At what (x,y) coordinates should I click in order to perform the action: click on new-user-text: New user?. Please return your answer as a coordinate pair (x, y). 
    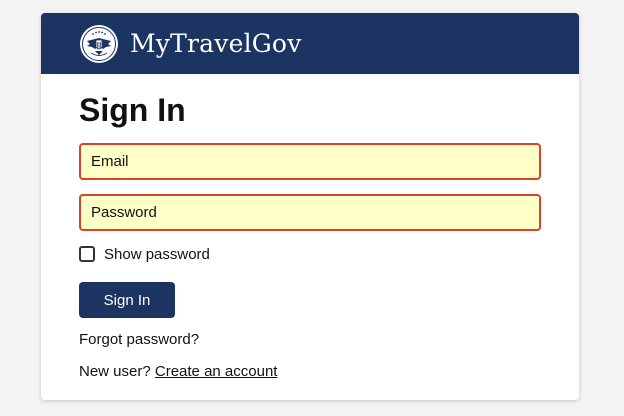
    Looking at the image, I should click on (115, 371).